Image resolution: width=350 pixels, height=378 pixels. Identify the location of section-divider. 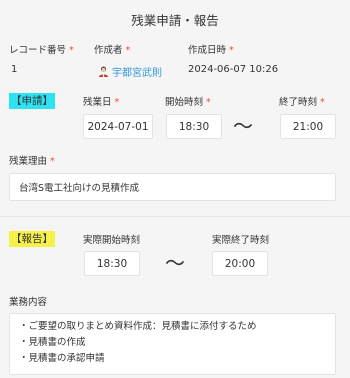
(175, 216).